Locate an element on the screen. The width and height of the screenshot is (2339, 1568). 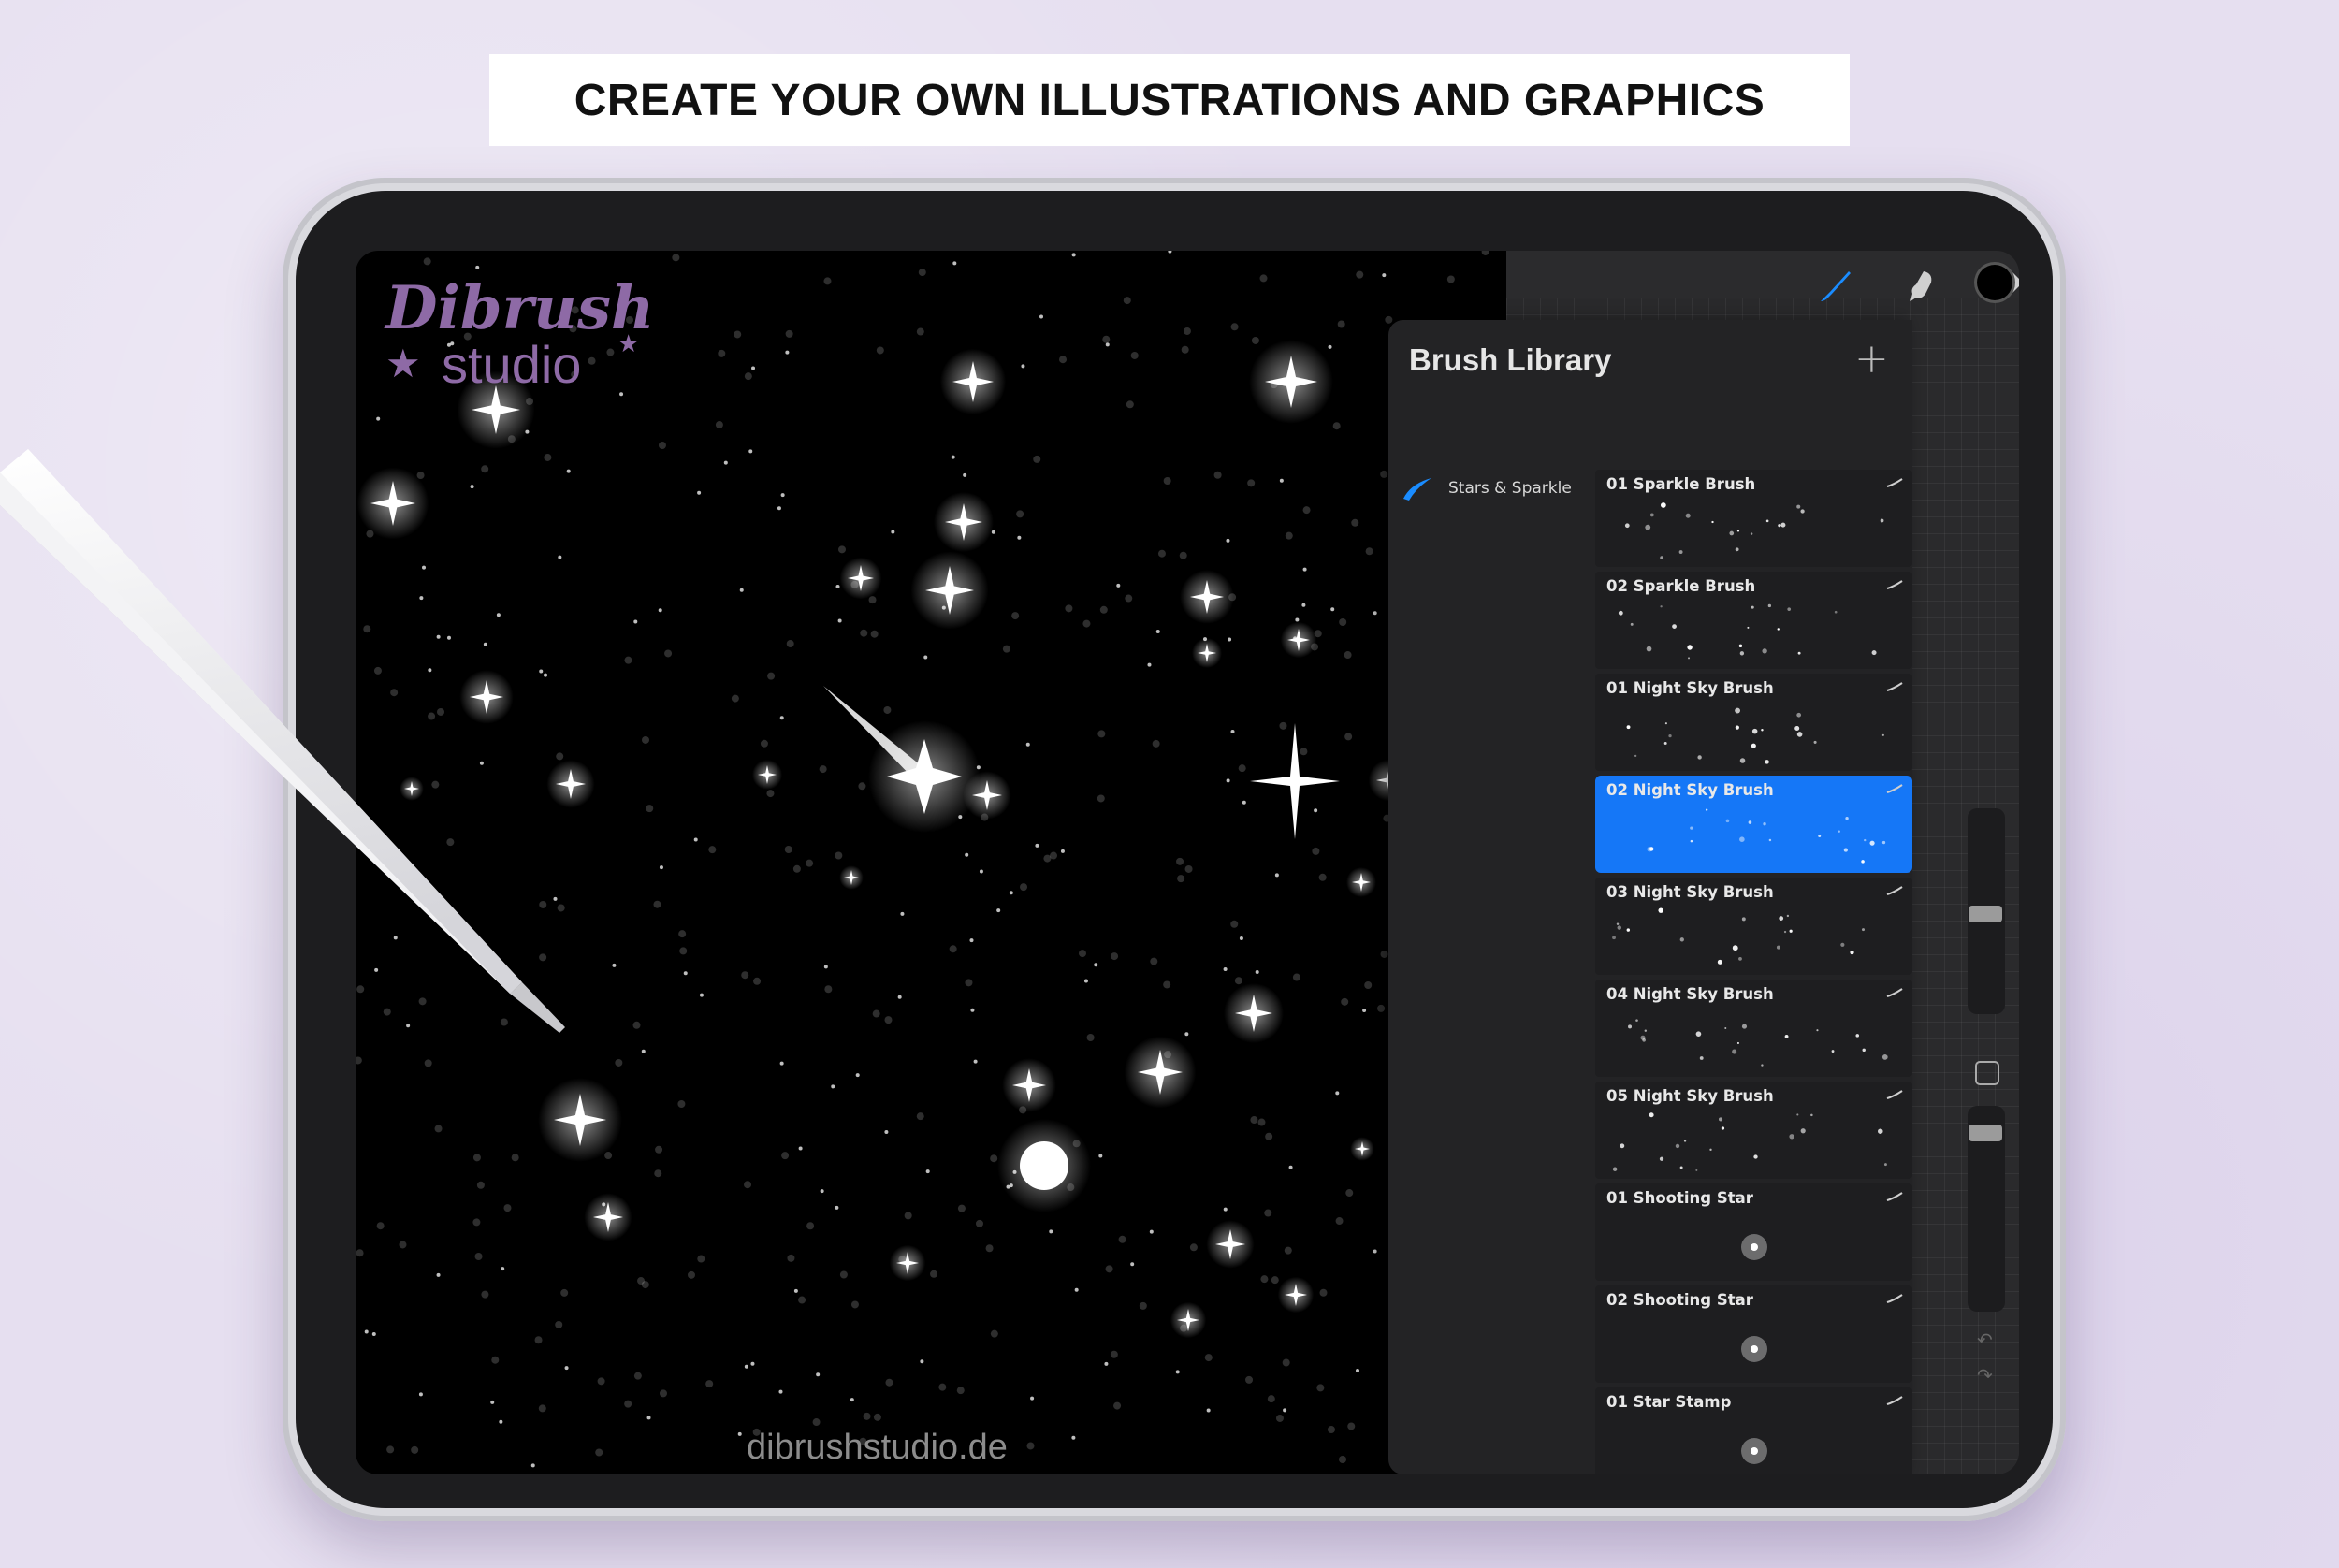
undo-icon: ↶ is located at coordinates (1985, 1339).